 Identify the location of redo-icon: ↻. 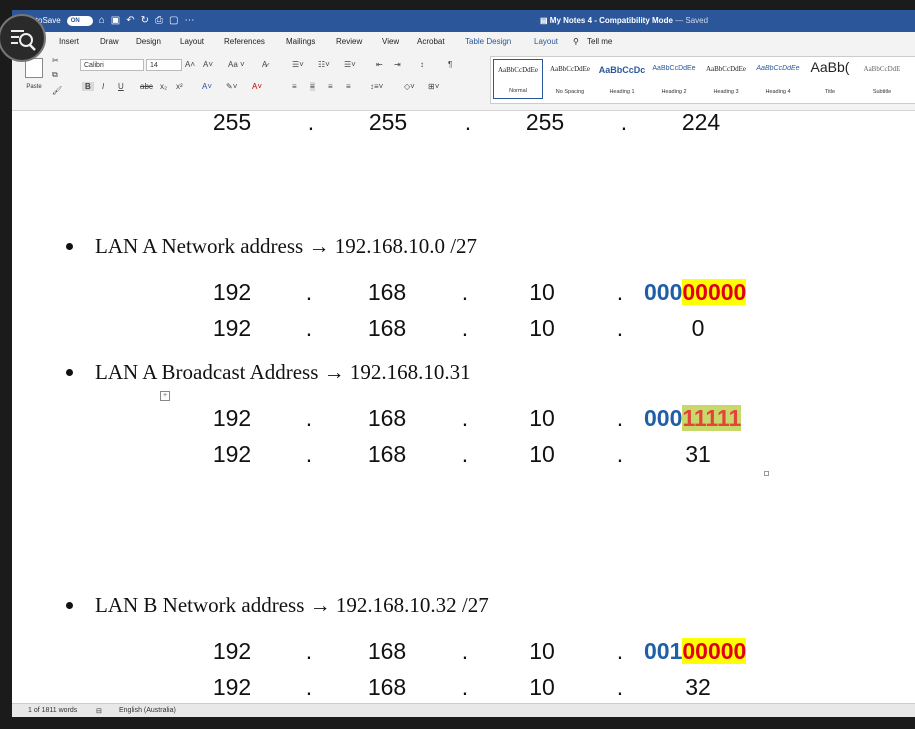
(145, 20).